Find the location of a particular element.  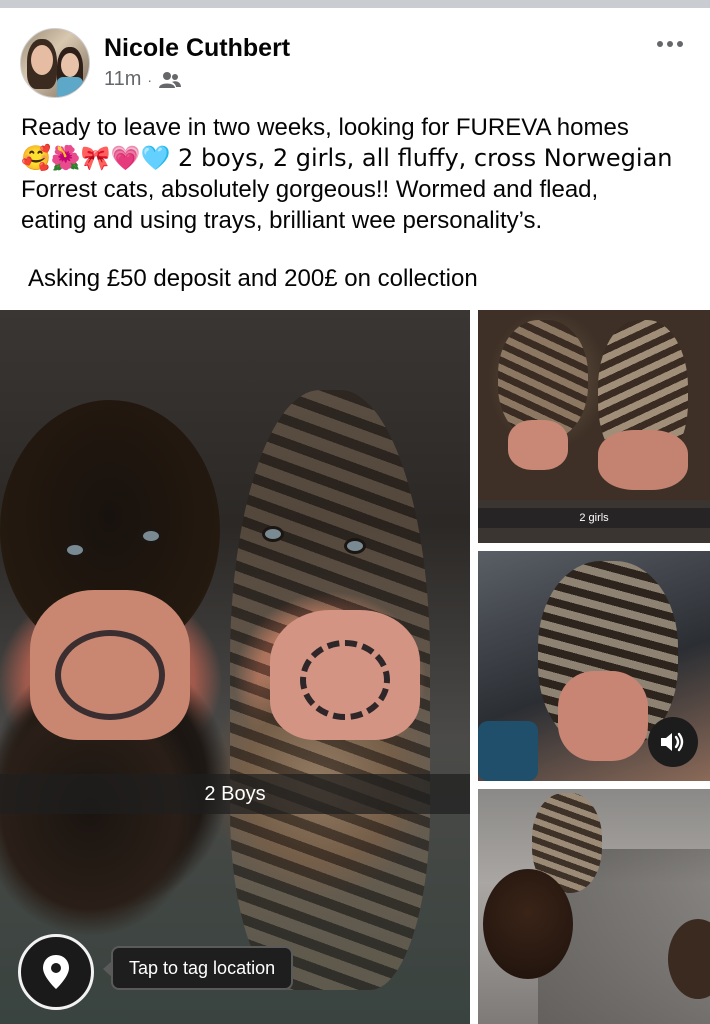

sound-button is located at coordinates (673, 742).